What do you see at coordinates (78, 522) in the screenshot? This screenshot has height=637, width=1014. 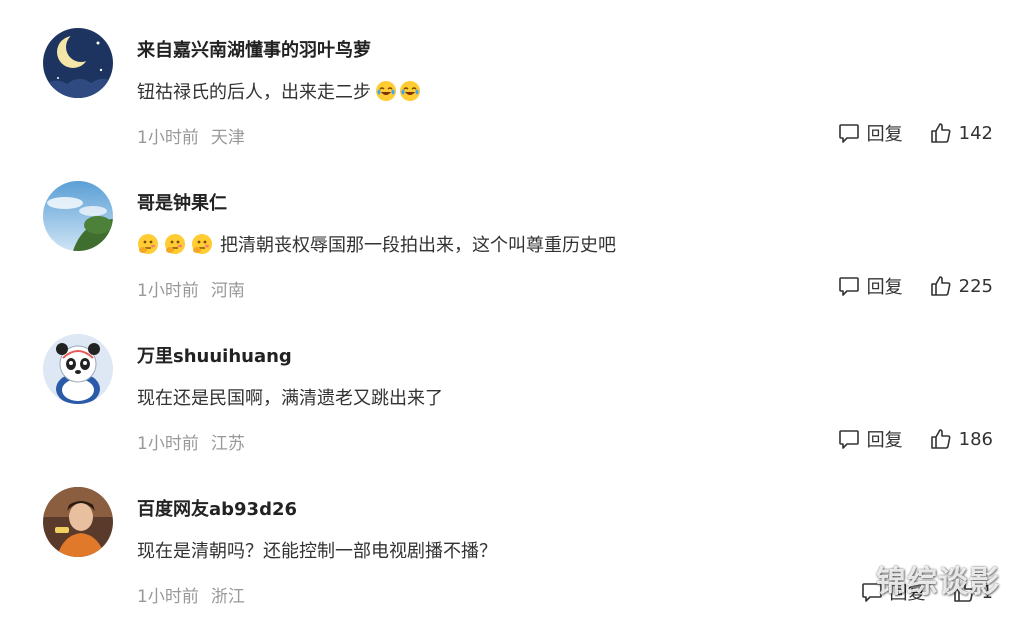 I see `person-photo-avatar` at bounding box center [78, 522].